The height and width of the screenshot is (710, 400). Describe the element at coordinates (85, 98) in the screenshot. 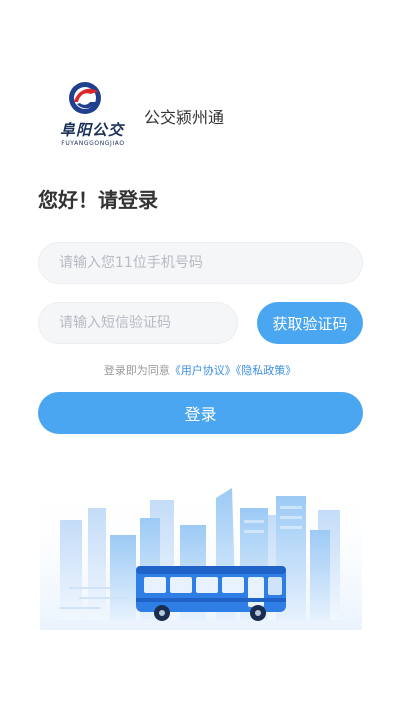

I see `fuyang-bus-logo-icon` at that location.